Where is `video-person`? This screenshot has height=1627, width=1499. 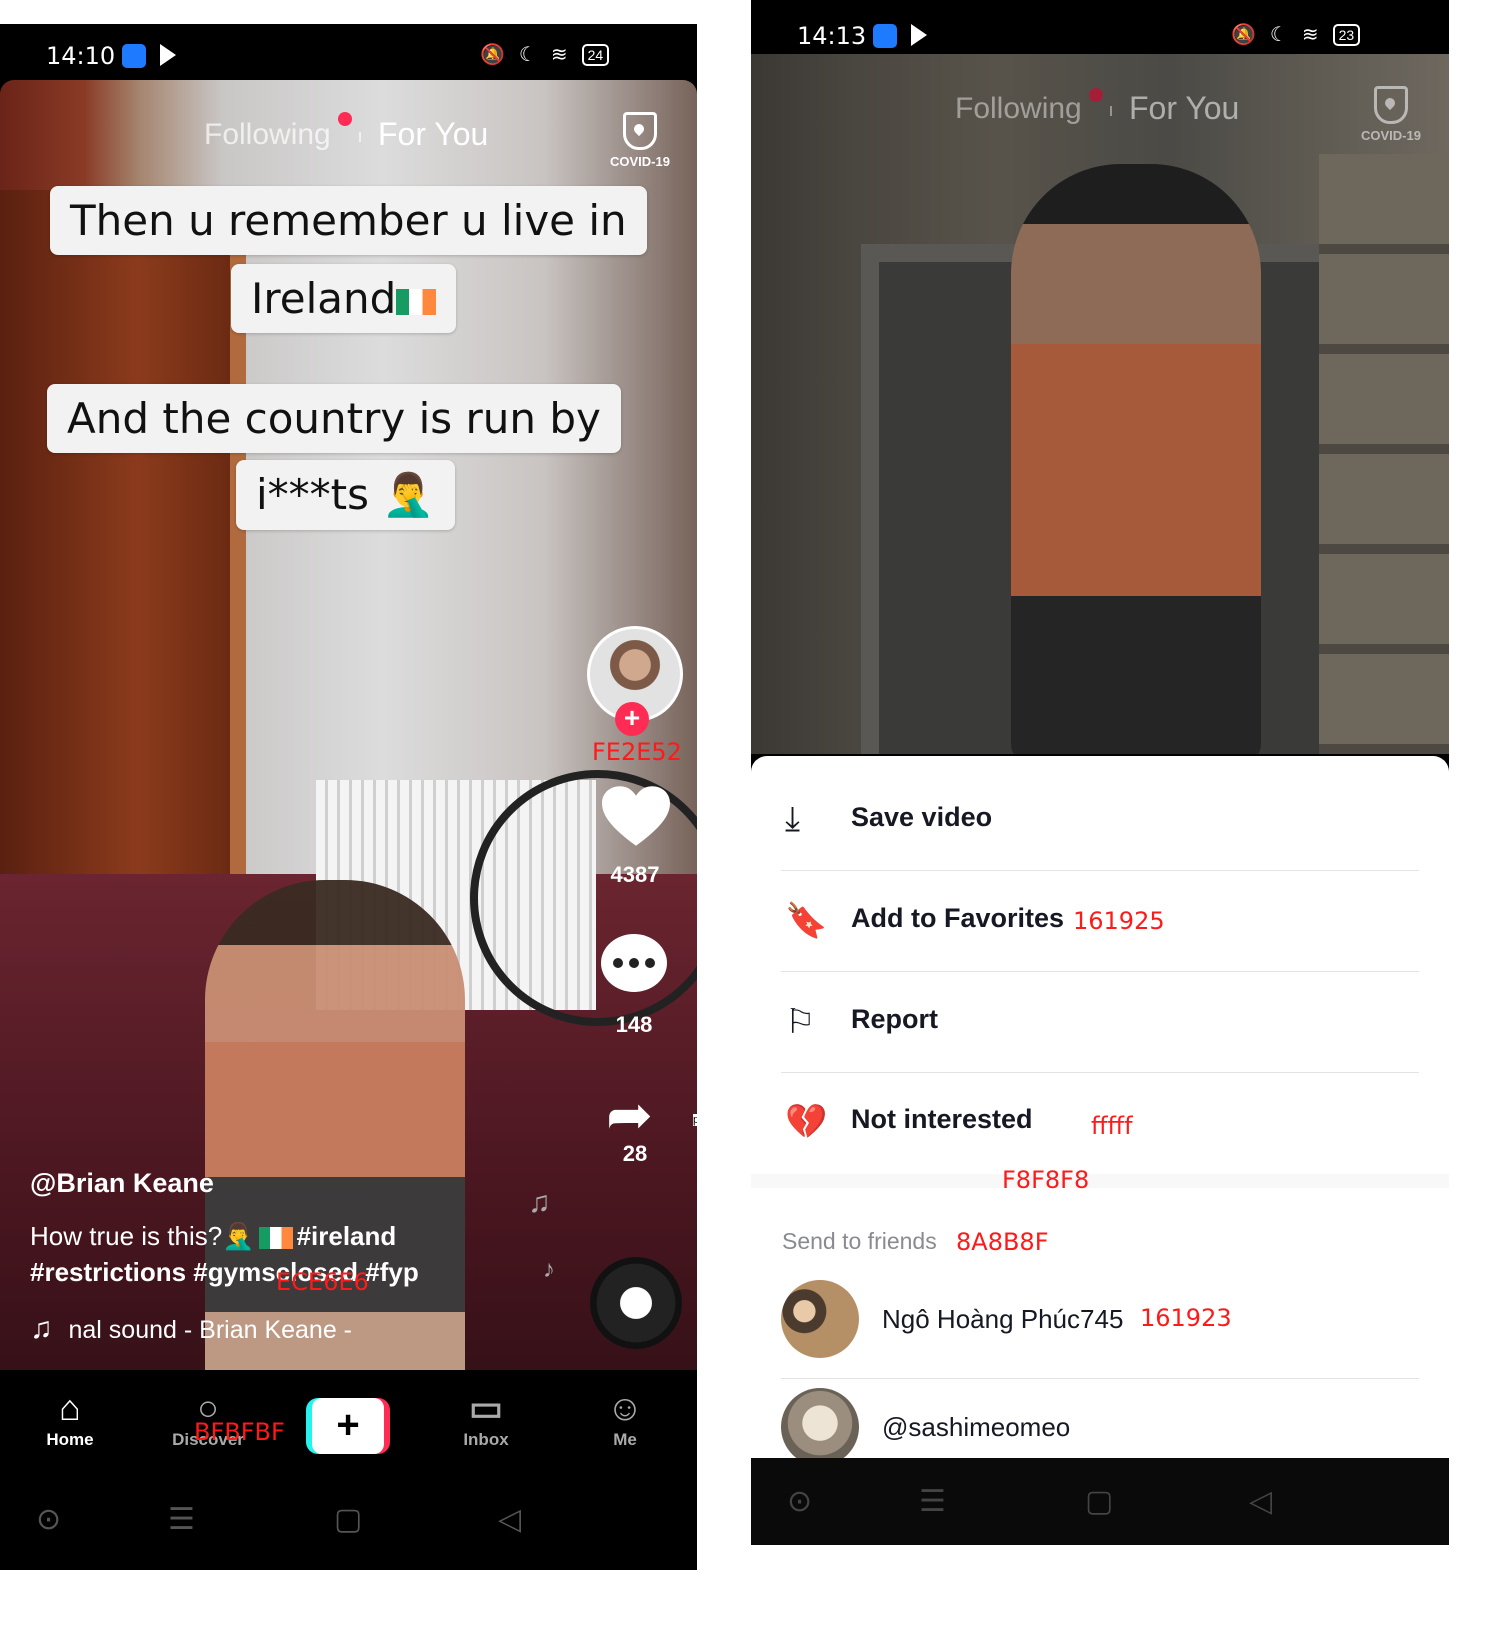 video-person is located at coordinates (1136, 459).